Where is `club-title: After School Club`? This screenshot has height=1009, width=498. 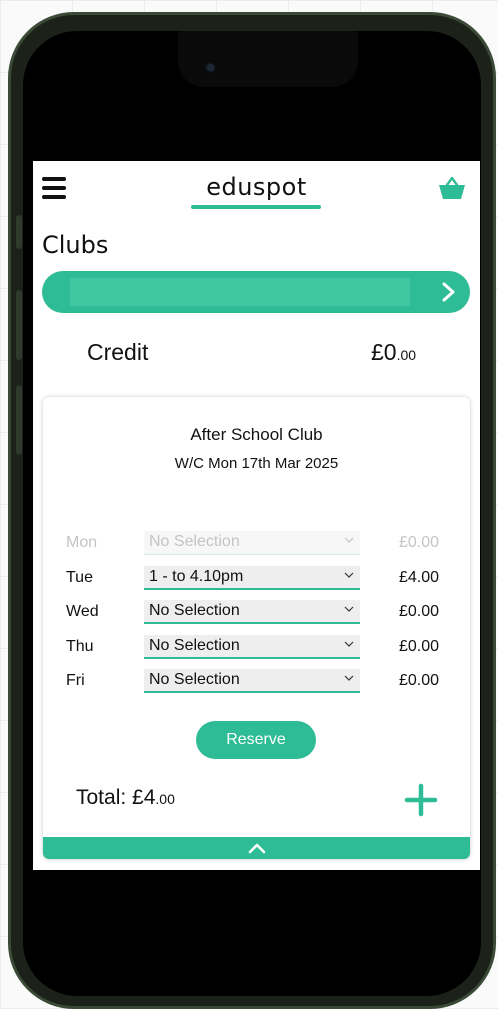 club-title: After School Club is located at coordinates (256, 434).